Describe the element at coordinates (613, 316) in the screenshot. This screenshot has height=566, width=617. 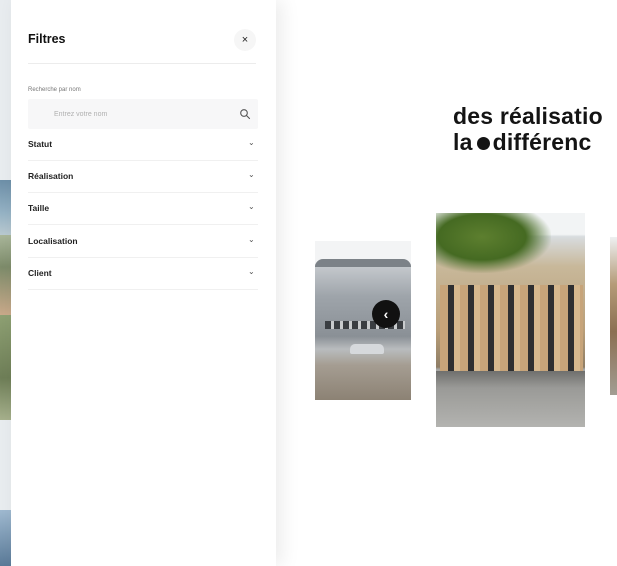
I see `carousel-photo-next` at that location.